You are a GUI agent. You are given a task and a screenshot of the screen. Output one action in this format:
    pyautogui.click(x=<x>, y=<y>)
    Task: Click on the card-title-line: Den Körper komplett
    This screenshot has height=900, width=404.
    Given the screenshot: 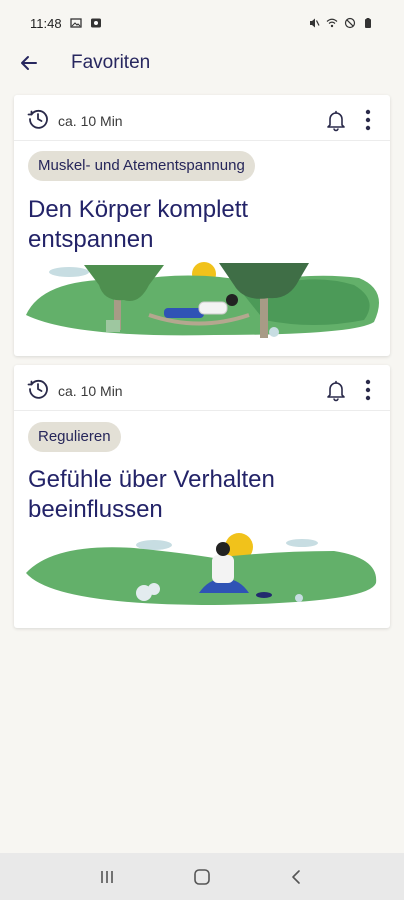 What is the action you would take?
    pyautogui.click(x=138, y=209)
    